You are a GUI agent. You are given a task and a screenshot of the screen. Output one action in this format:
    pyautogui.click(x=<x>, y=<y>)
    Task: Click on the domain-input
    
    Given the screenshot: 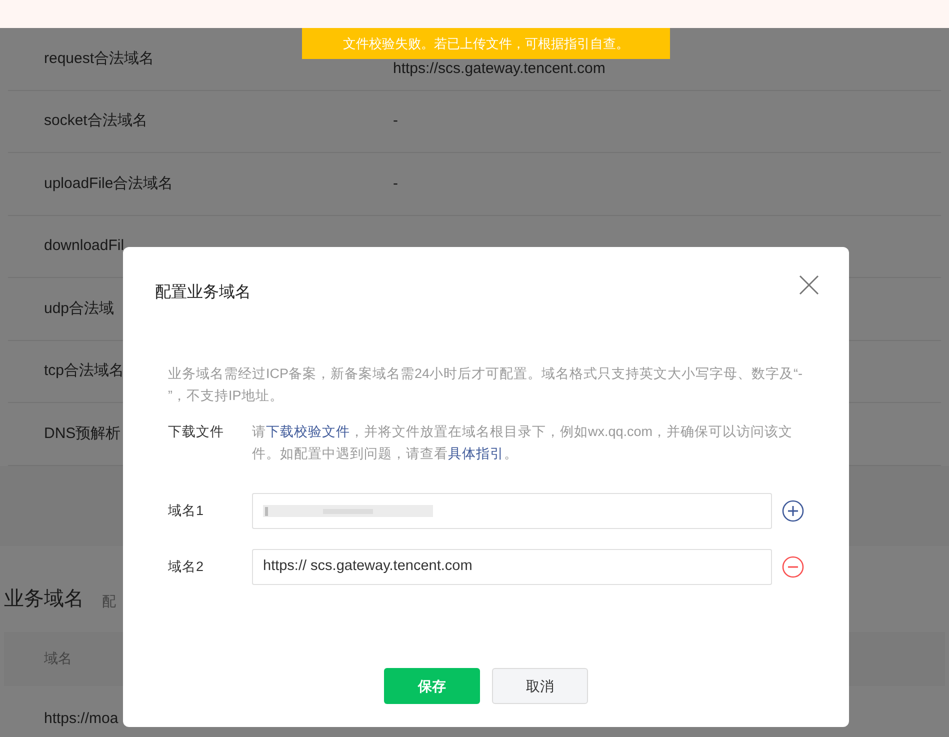 What is the action you would take?
    pyautogui.click(x=512, y=511)
    